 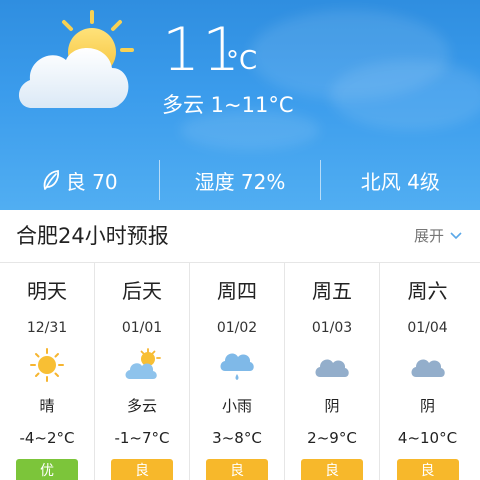 What do you see at coordinates (427, 291) in the screenshot?
I see `day-name: 周六` at bounding box center [427, 291].